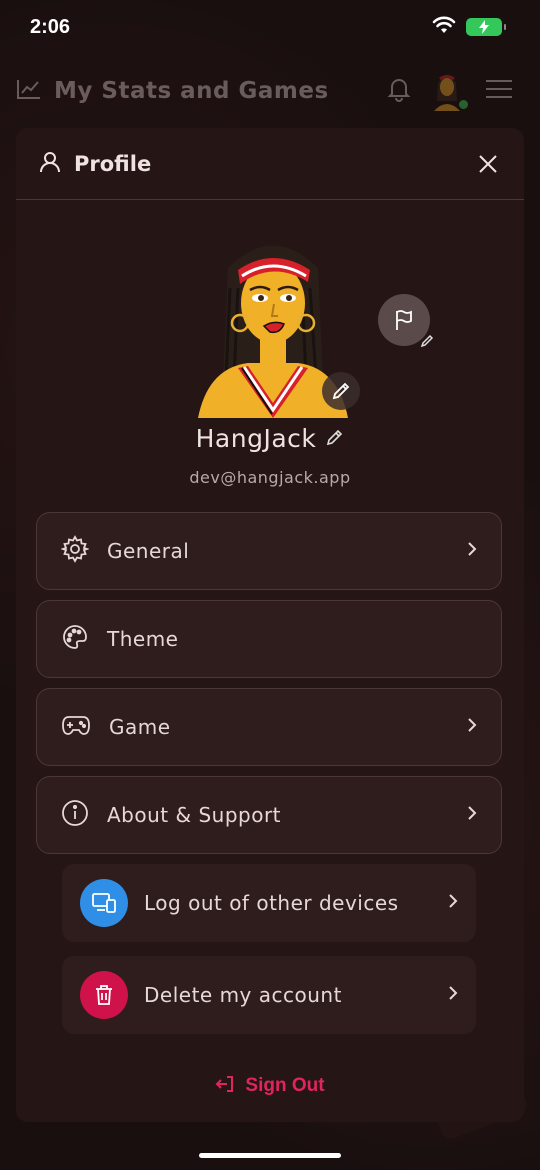 The width and height of the screenshot is (540, 1170). I want to click on trash-icon, so click(104, 995).